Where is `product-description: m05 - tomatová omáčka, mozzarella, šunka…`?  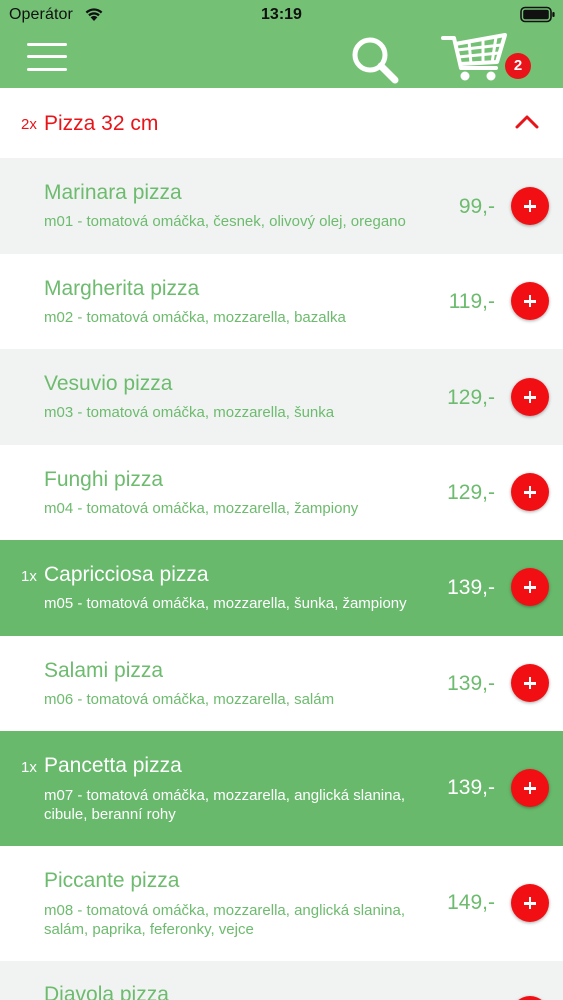
product-description: m05 - tomatová omáčka, mozzarella, šunka… is located at coordinates (225, 603).